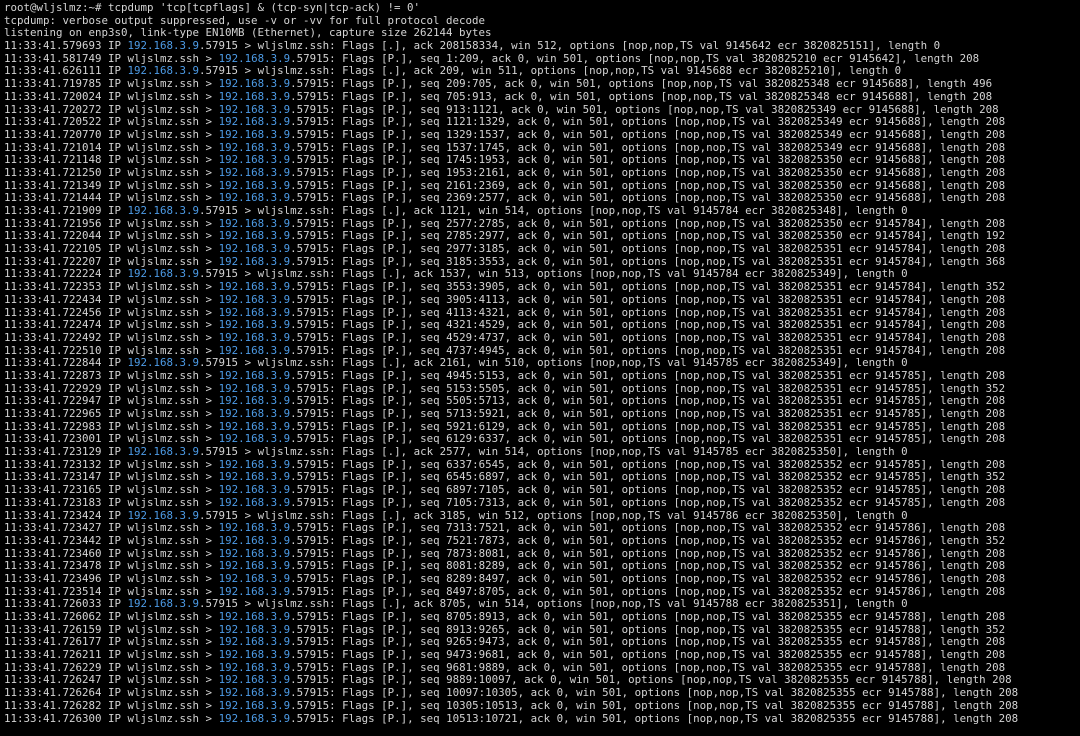  I want to click on packet-timestamp: 11:33:41.721250, so click(53, 172).